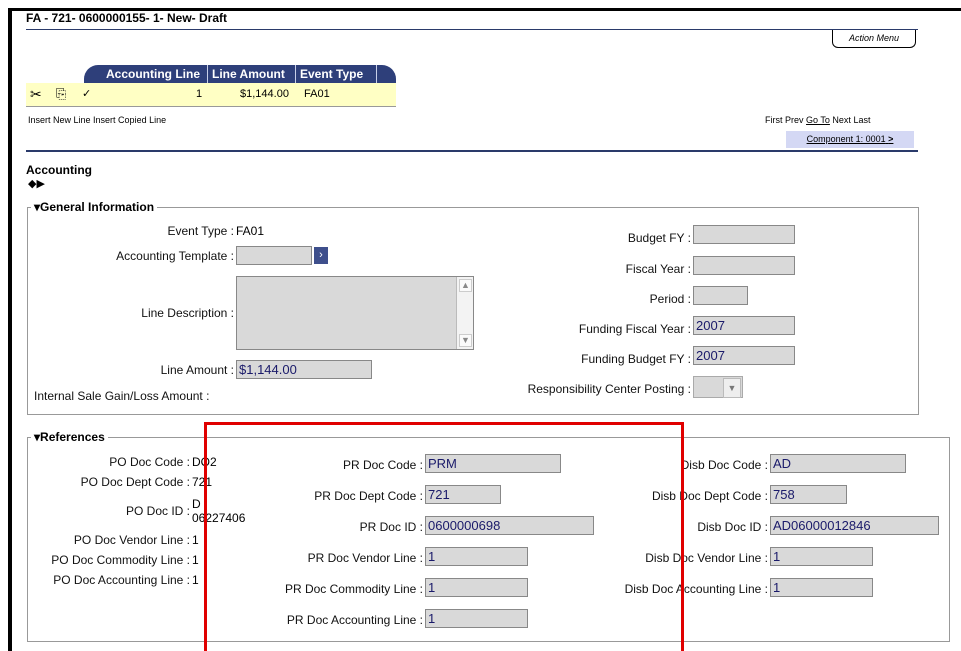 This screenshot has width=961, height=651. What do you see at coordinates (211, 95) in the screenshot?
I see `table-row: ✂ ⎘ ✓ 1 $1,144.00 FA01` at bounding box center [211, 95].